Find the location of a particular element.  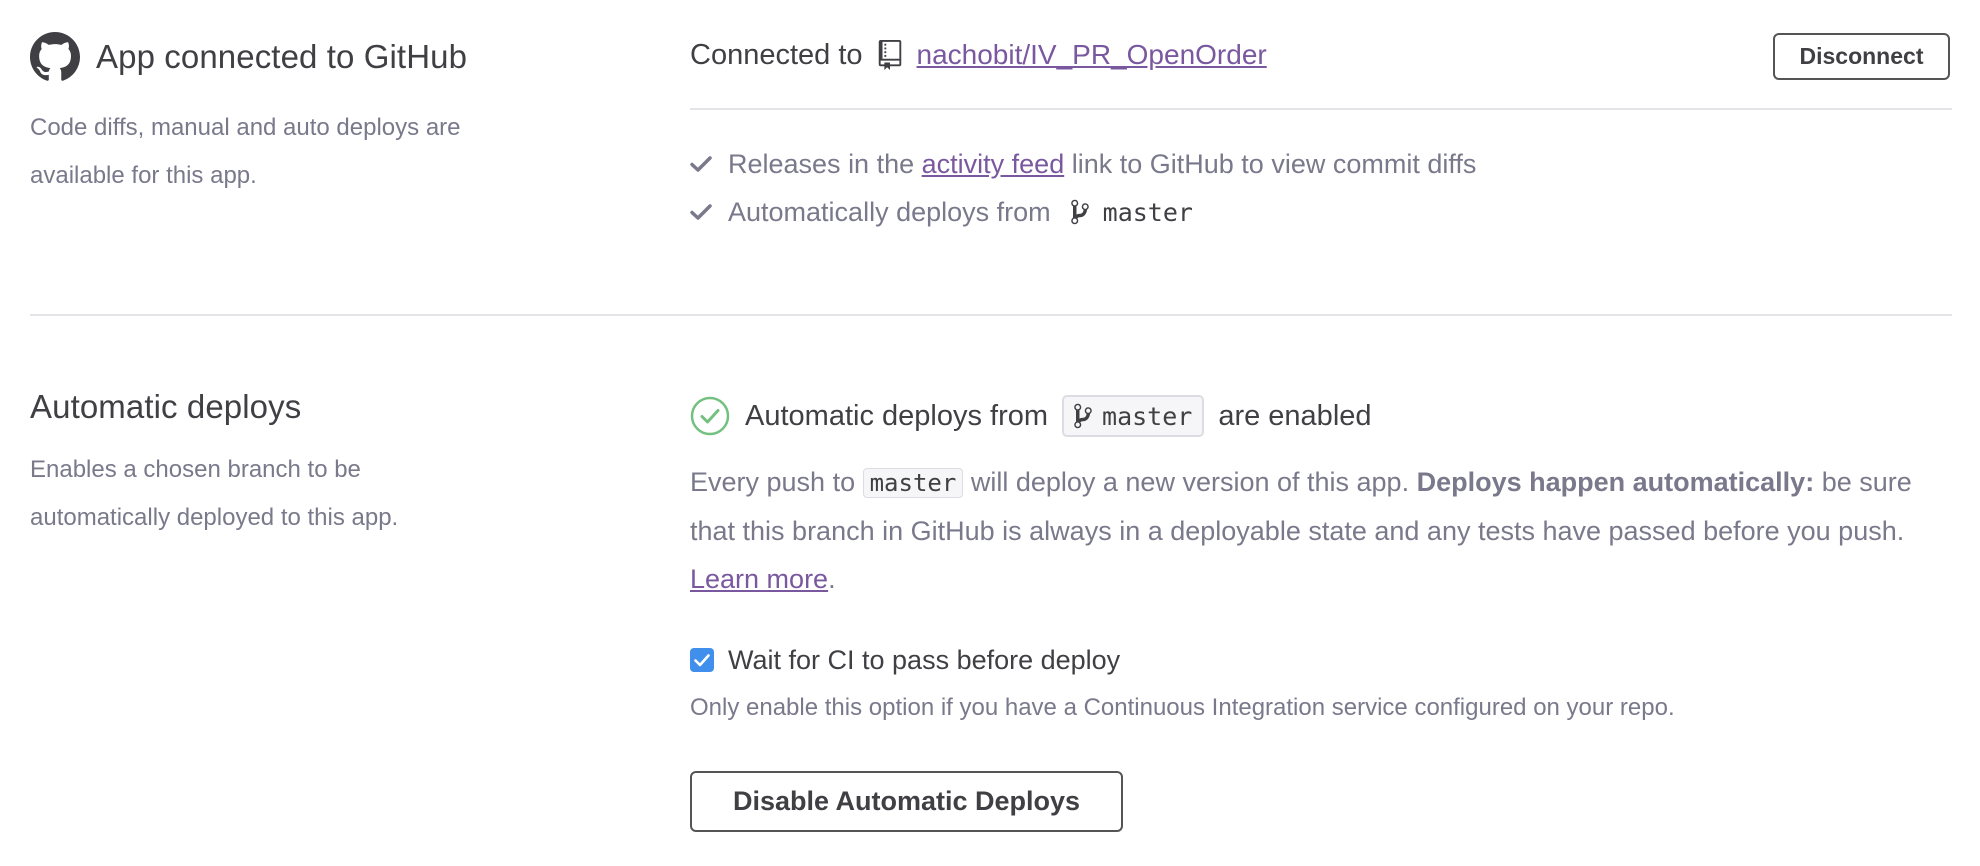

wait-for-ci-option: Wait for CI to pass before deploy is located at coordinates (905, 660).